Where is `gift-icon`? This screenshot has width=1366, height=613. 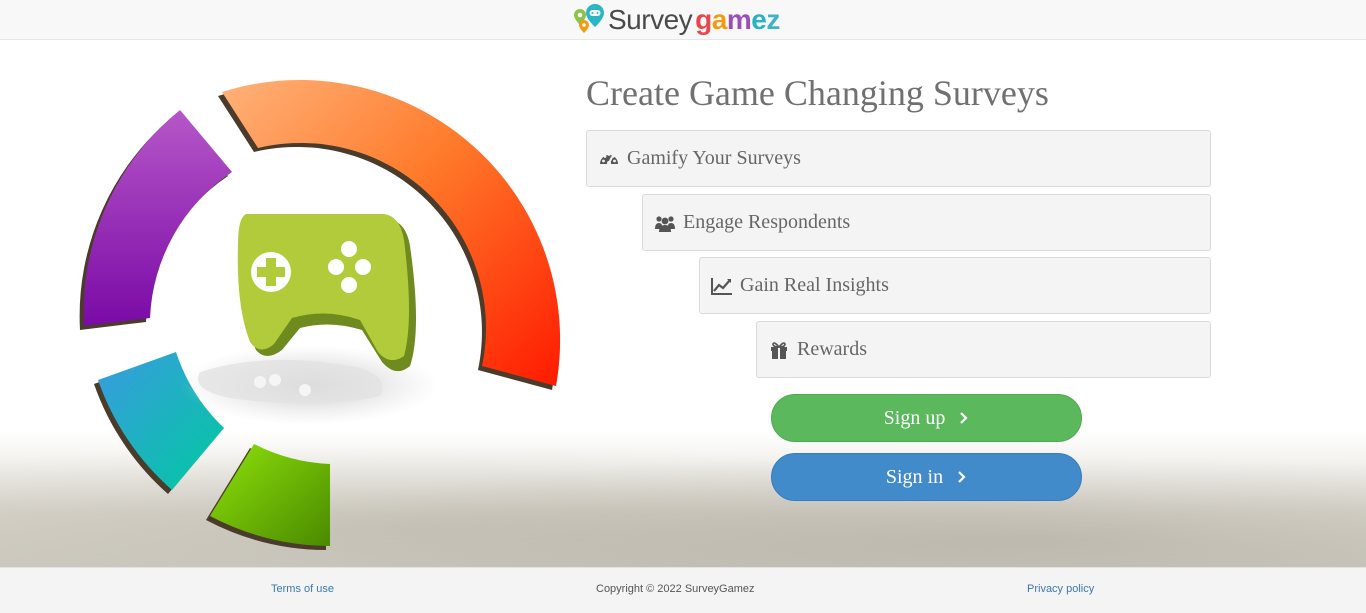
gift-icon is located at coordinates (779, 350).